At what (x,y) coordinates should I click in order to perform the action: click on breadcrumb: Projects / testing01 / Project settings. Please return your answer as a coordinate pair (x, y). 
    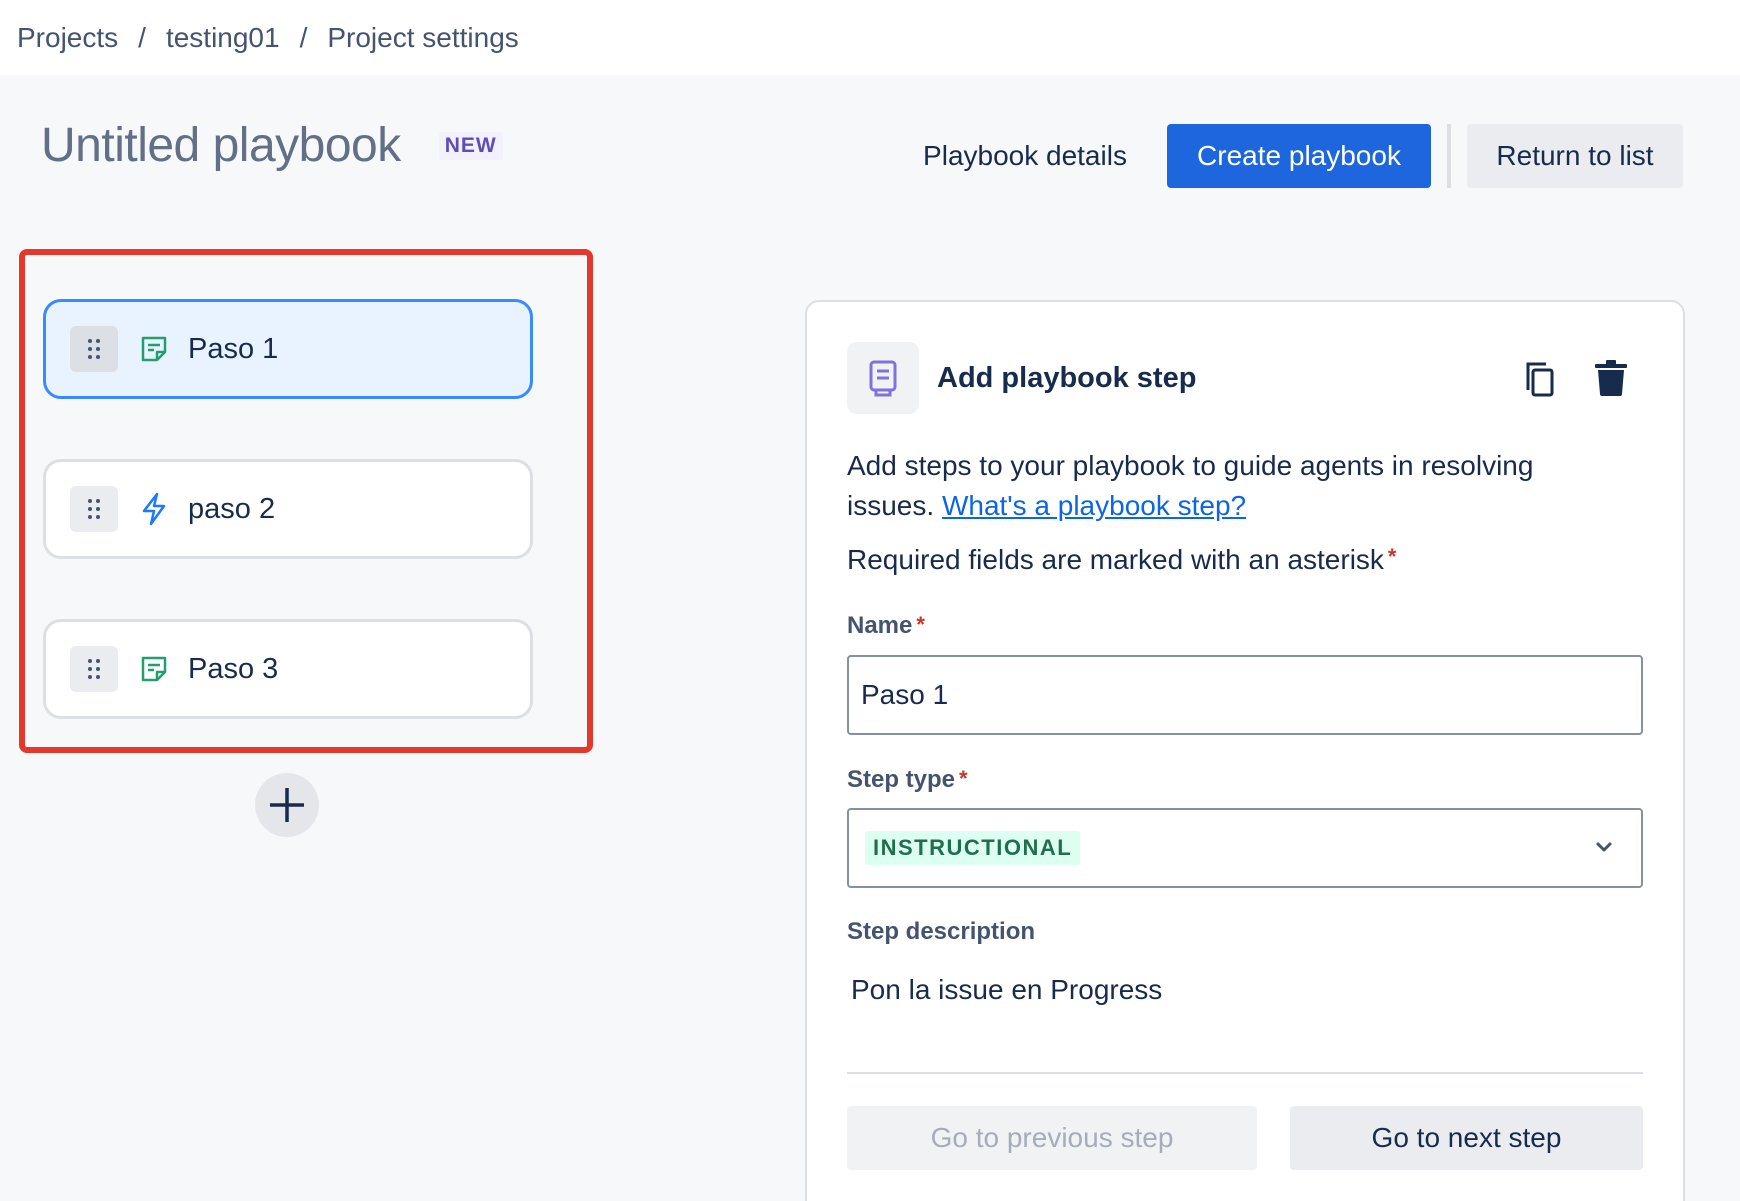
    Looking at the image, I should click on (870, 37).